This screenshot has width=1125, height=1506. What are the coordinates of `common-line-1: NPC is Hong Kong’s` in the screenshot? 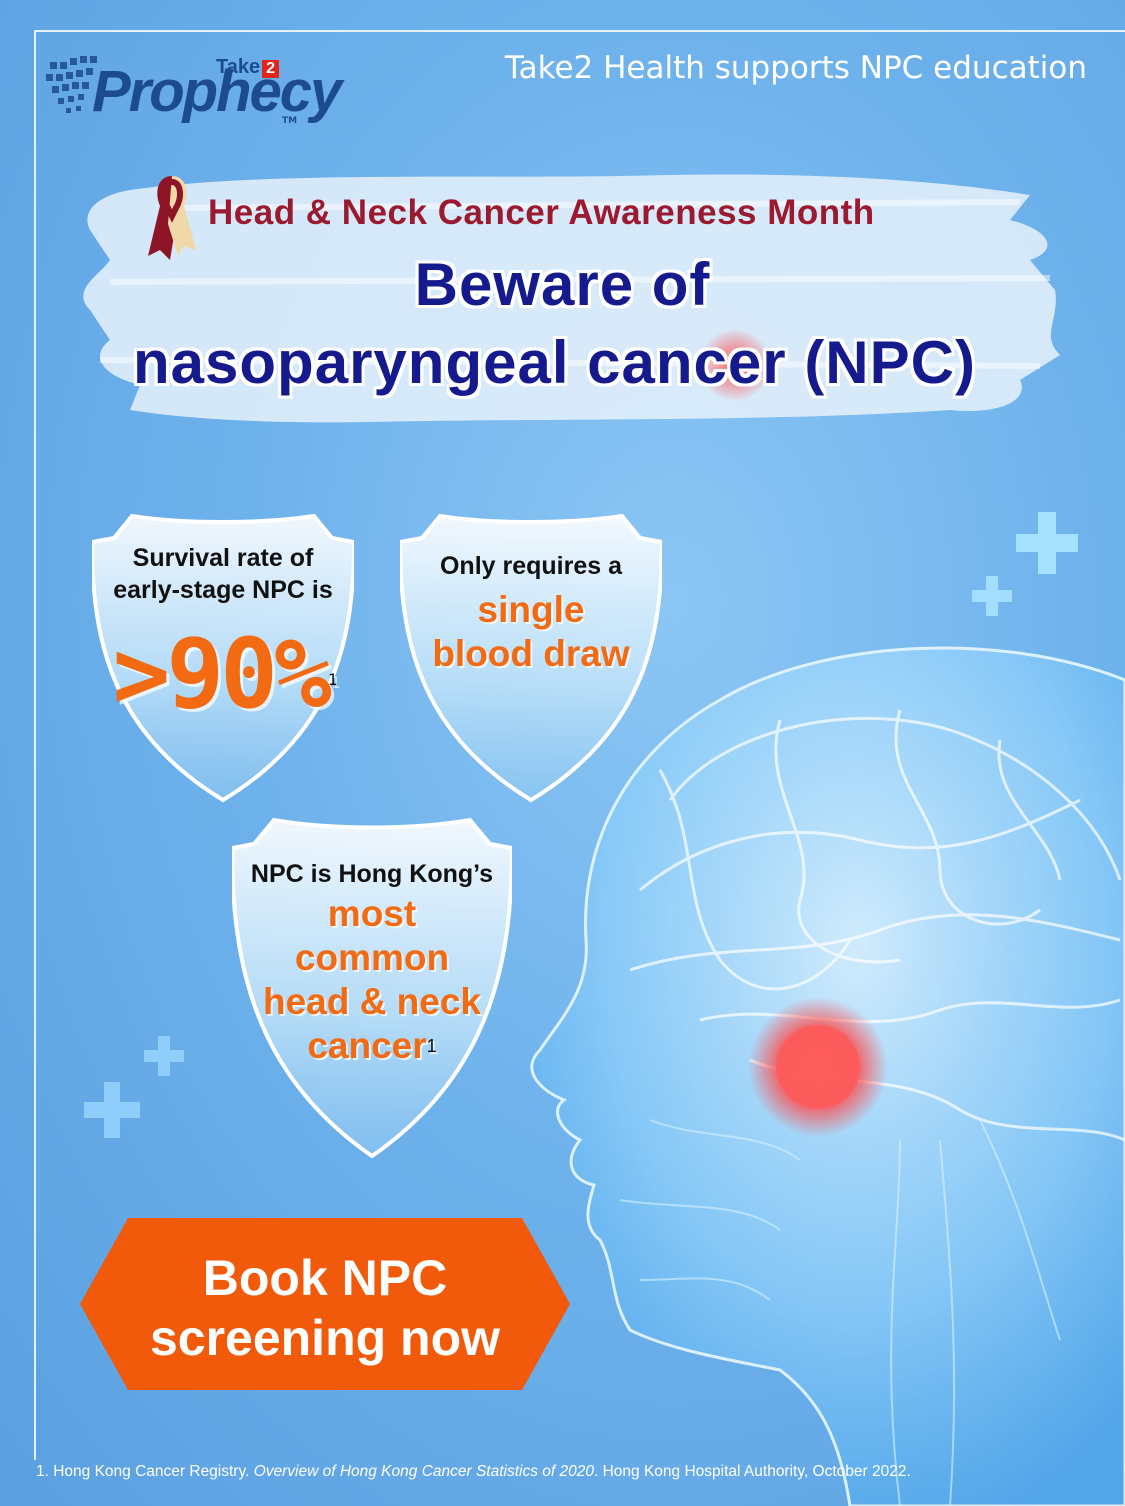 It's located at (372, 874).